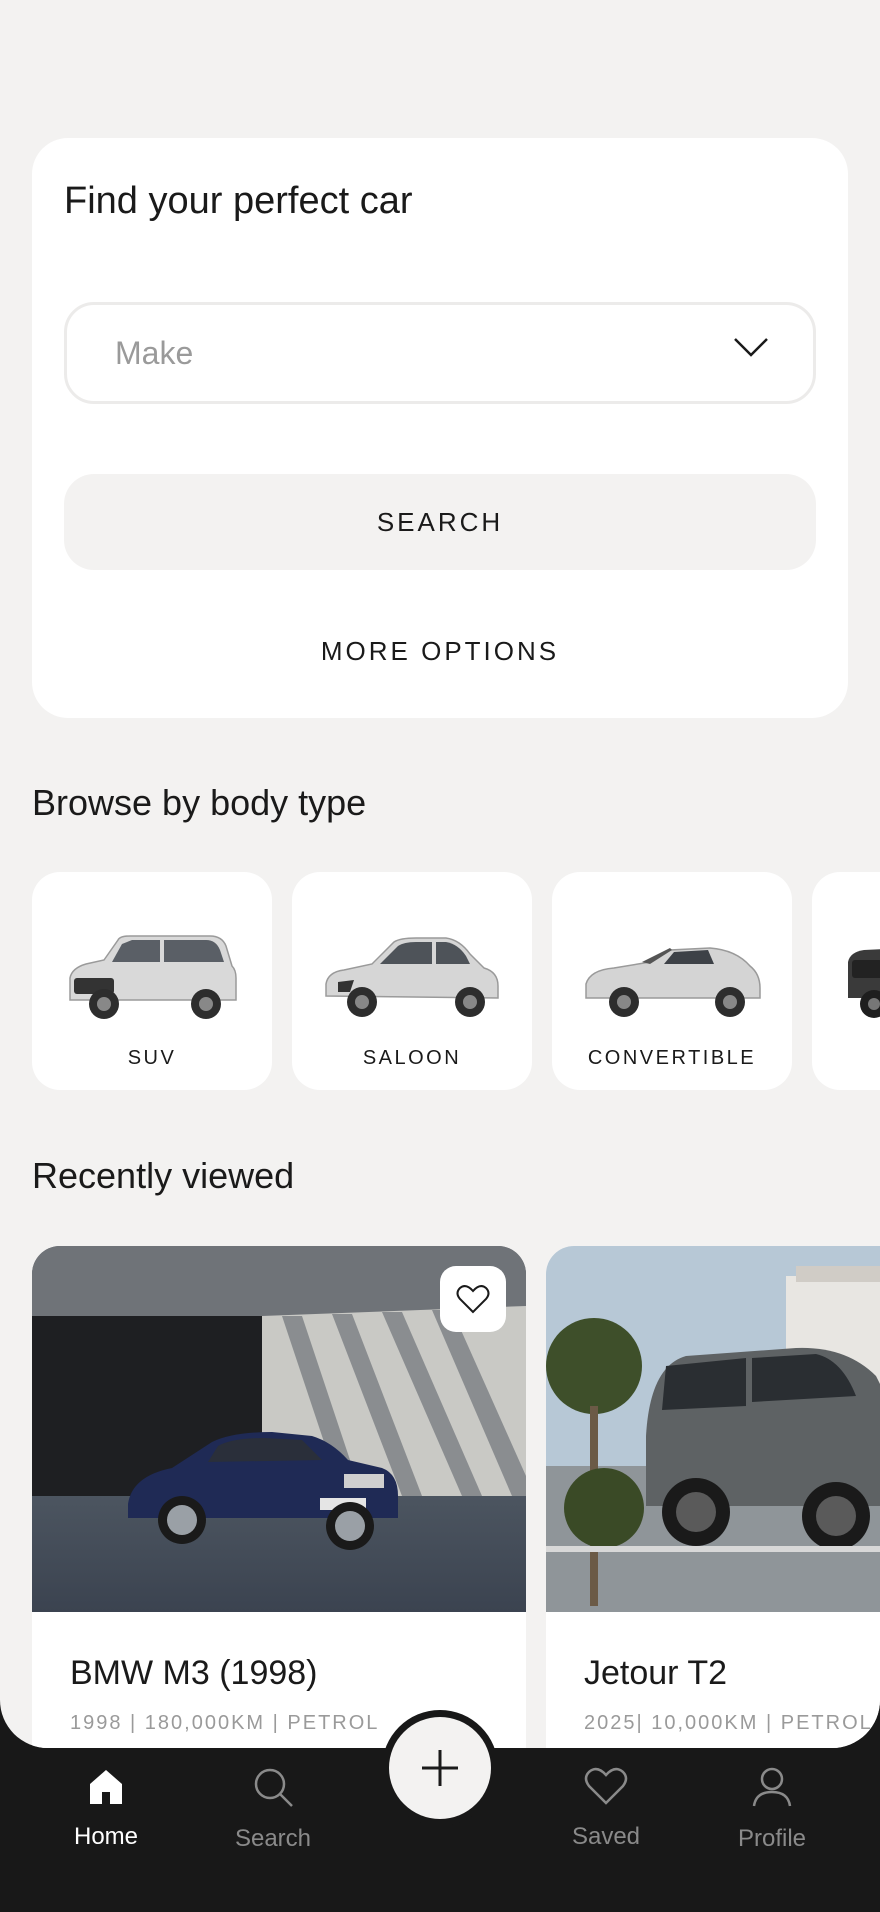 The width and height of the screenshot is (880, 1912). Describe the element at coordinates (106, 1808) in the screenshot. I see `nav-home: Home` at that location.